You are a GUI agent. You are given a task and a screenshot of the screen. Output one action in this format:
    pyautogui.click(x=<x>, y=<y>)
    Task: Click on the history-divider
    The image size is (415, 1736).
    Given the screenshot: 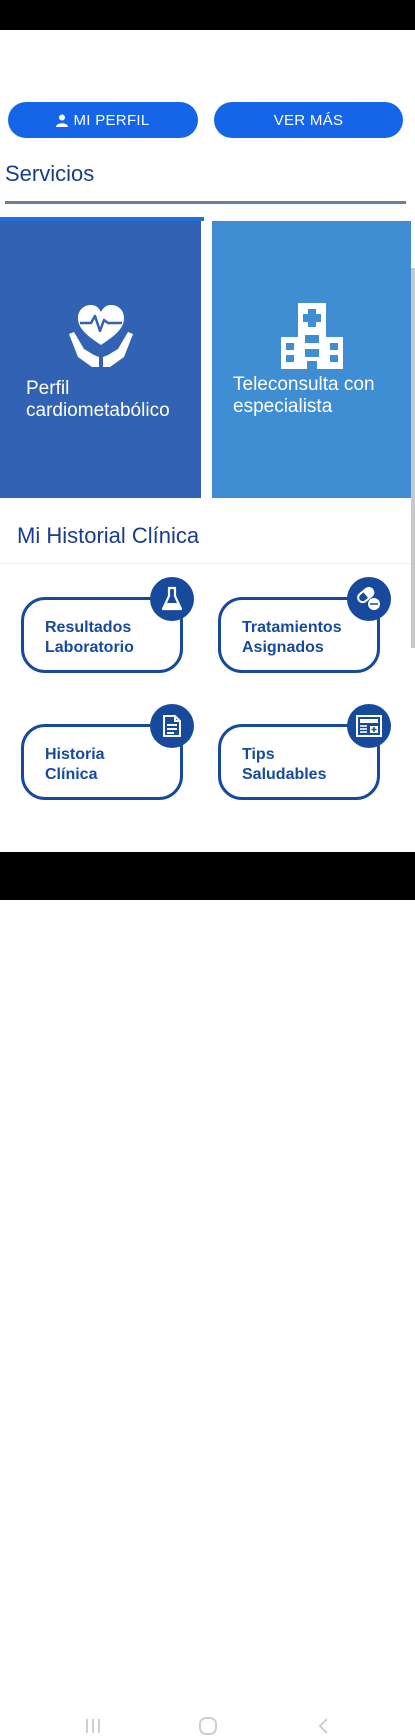 What is the action you would take?
    pyautogui.click(x=205, y=563)
    